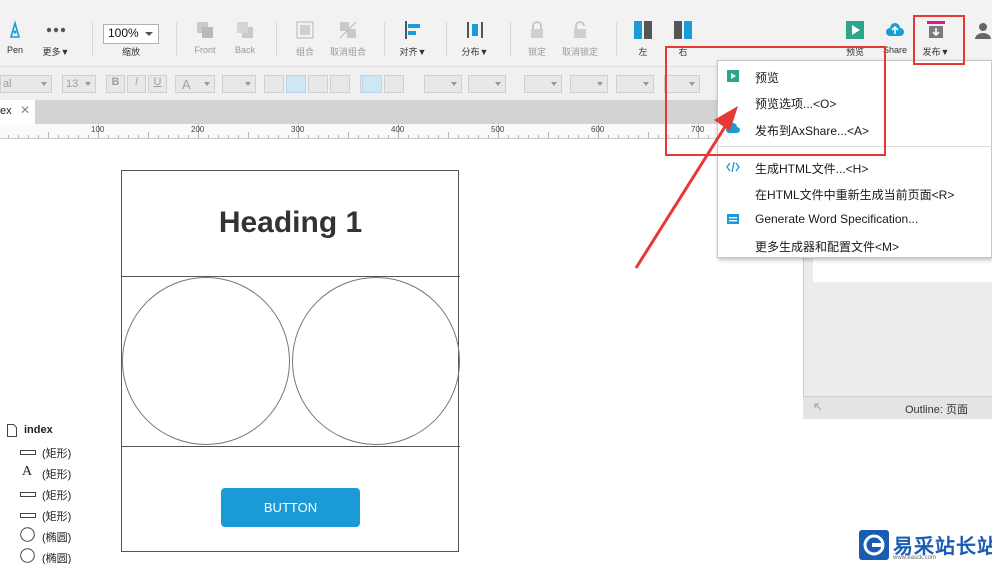 This screenshot has height=564, width=992. Describe the element at coordinates (536, 52) in the screenshot. I see `lock-label: 锁定` at that location.